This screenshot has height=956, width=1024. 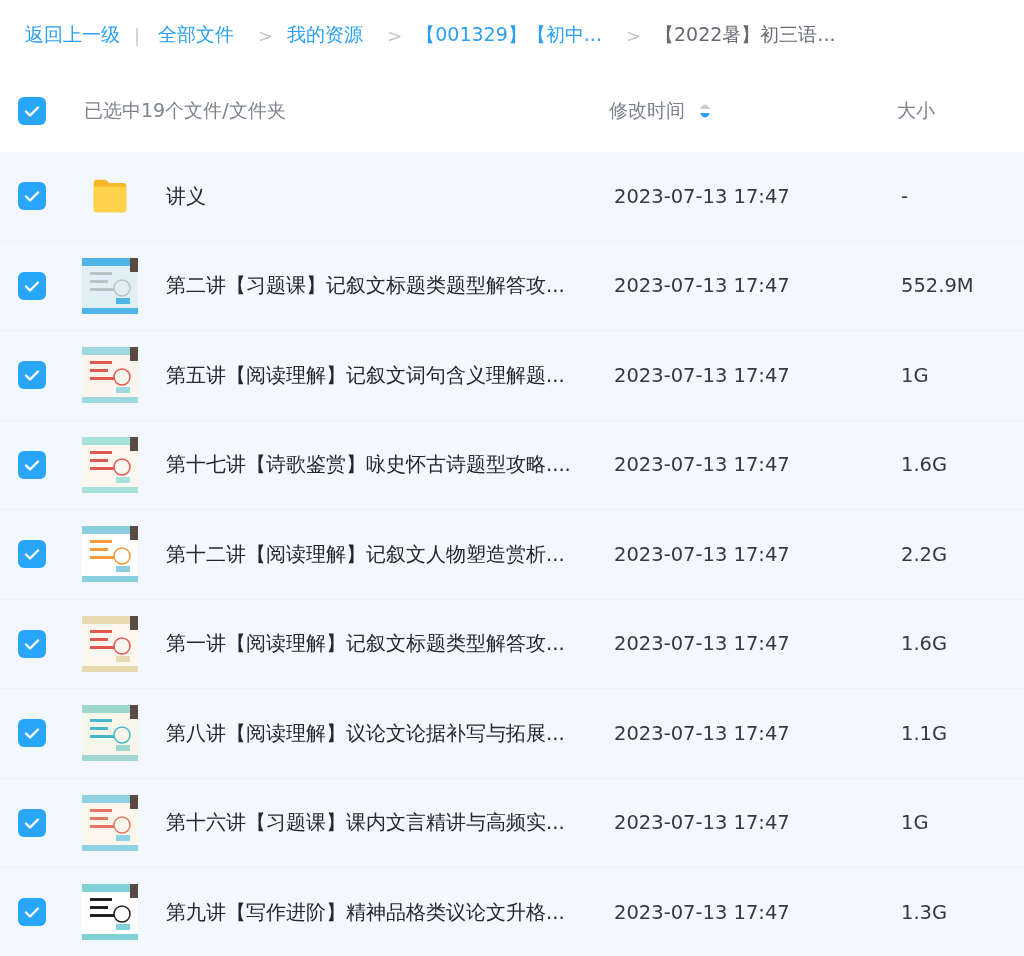 What do you see at coordinates (647, 111) in the screenshot?
I see `column-header: 修改时间` at bounding box center [647, 111].